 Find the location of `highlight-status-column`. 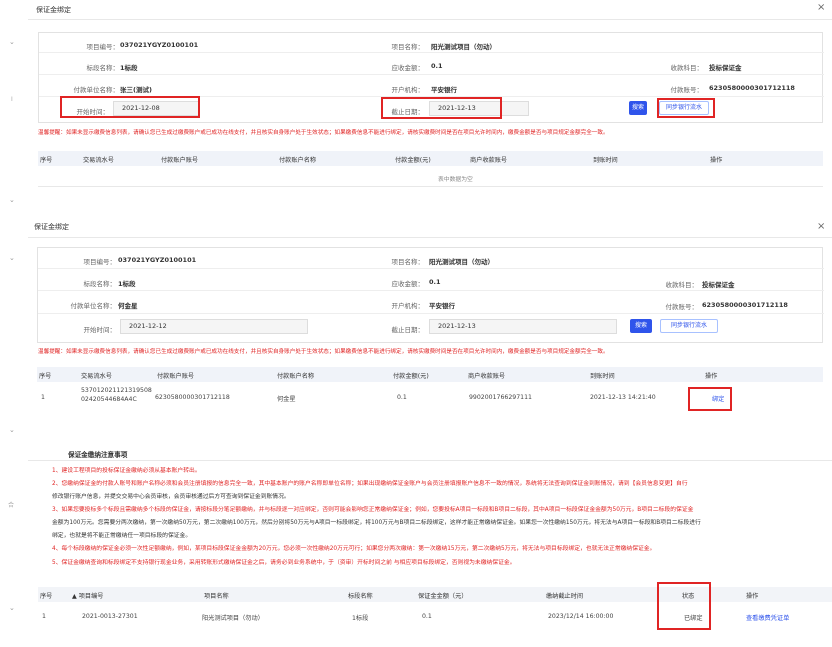

highlight-status-column is located at coordinates (684, 606).